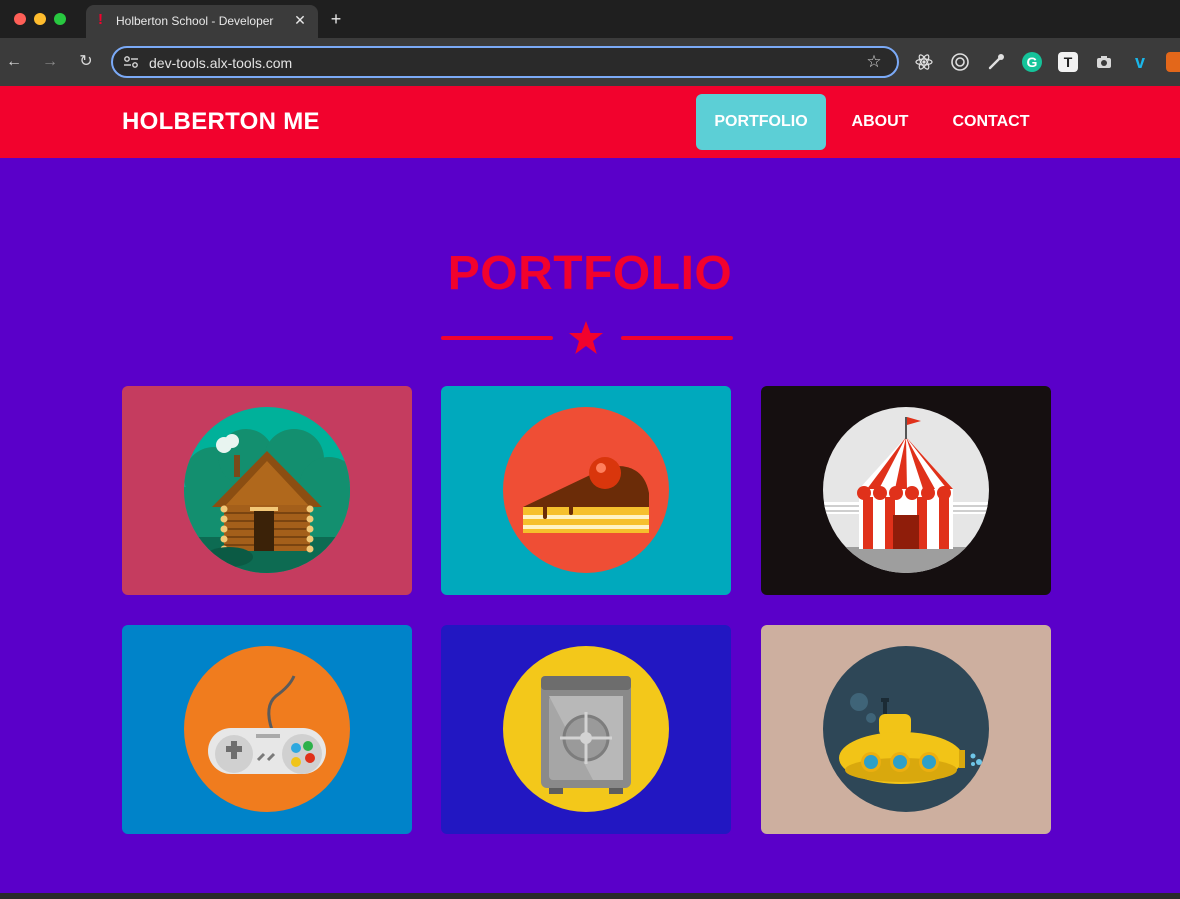  I want to click on portfolio-card-safe, so click(586, 729).